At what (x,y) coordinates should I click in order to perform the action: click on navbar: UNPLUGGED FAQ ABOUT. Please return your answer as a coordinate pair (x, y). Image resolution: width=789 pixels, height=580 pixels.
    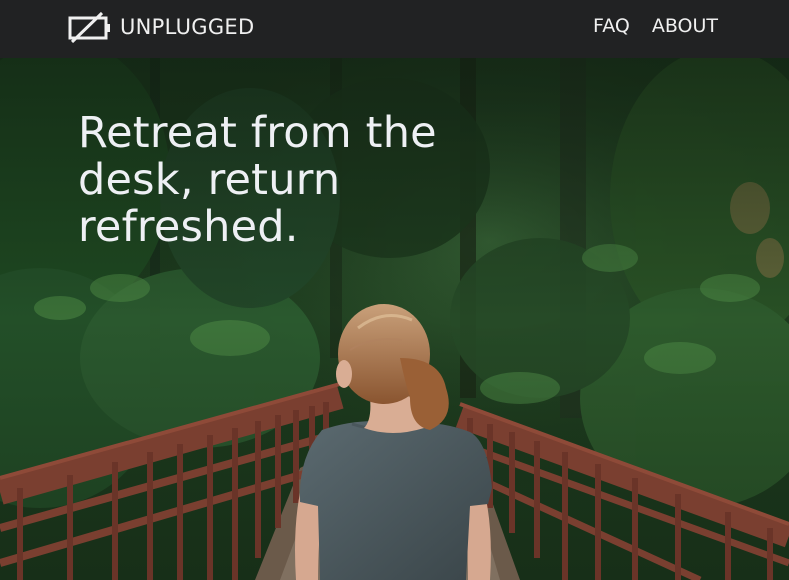
    Looking at the image, I should click on (394, 29).